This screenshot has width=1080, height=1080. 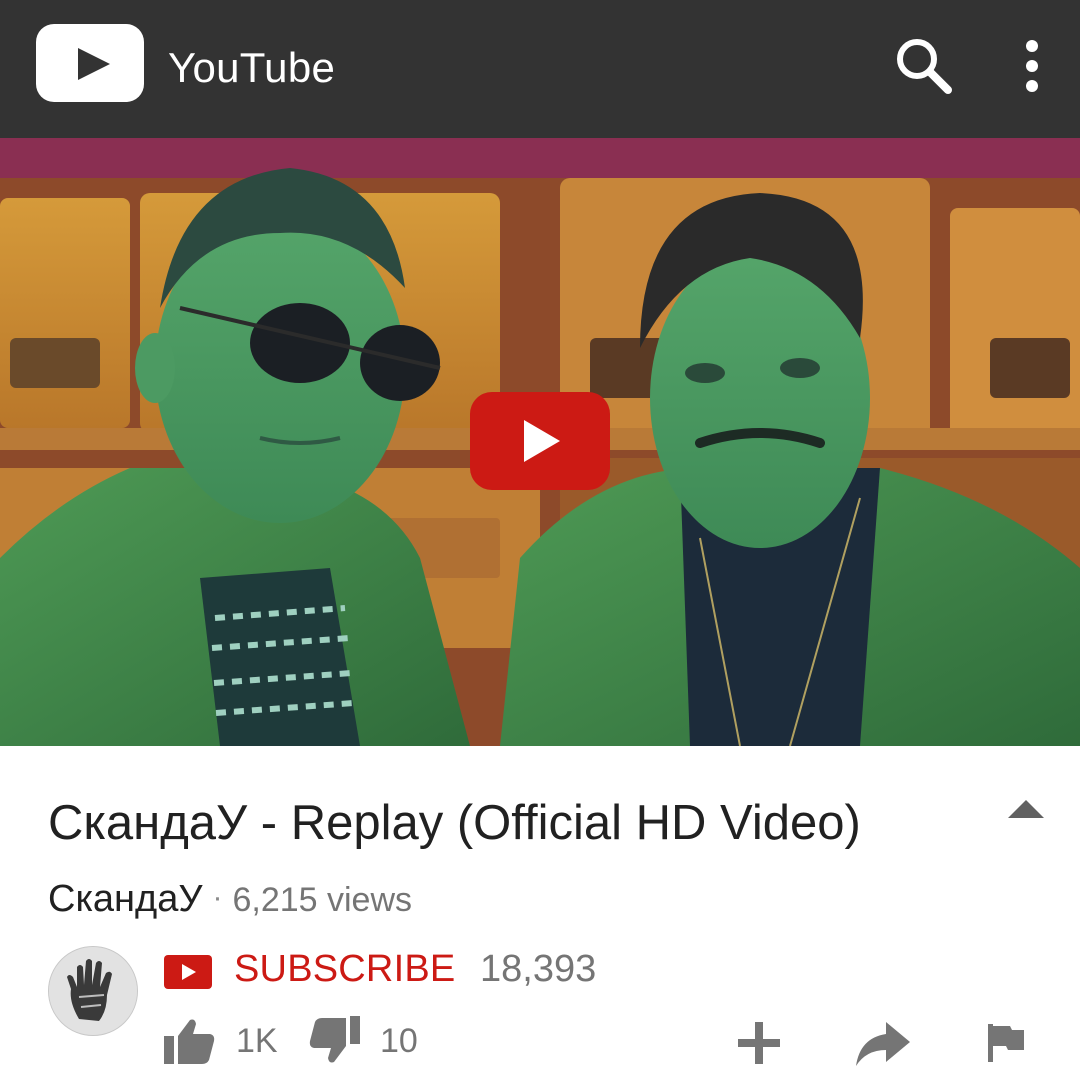 I want to click on subscriber-count: 18,393, so click(x=538, y=969).